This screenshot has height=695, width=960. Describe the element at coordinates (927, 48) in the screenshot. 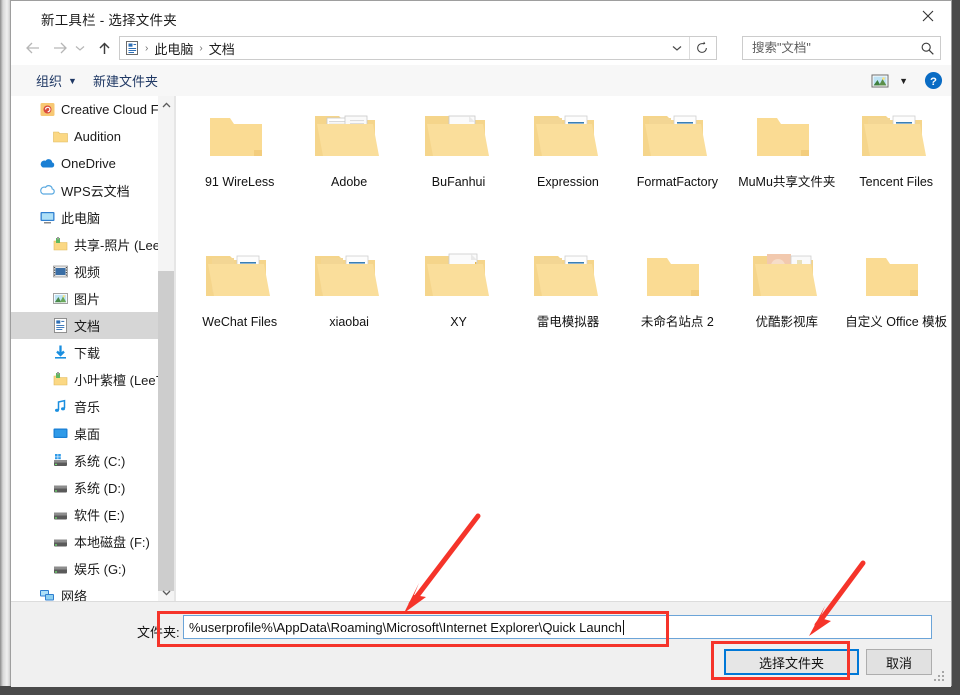

I see `search-icon` at that location.